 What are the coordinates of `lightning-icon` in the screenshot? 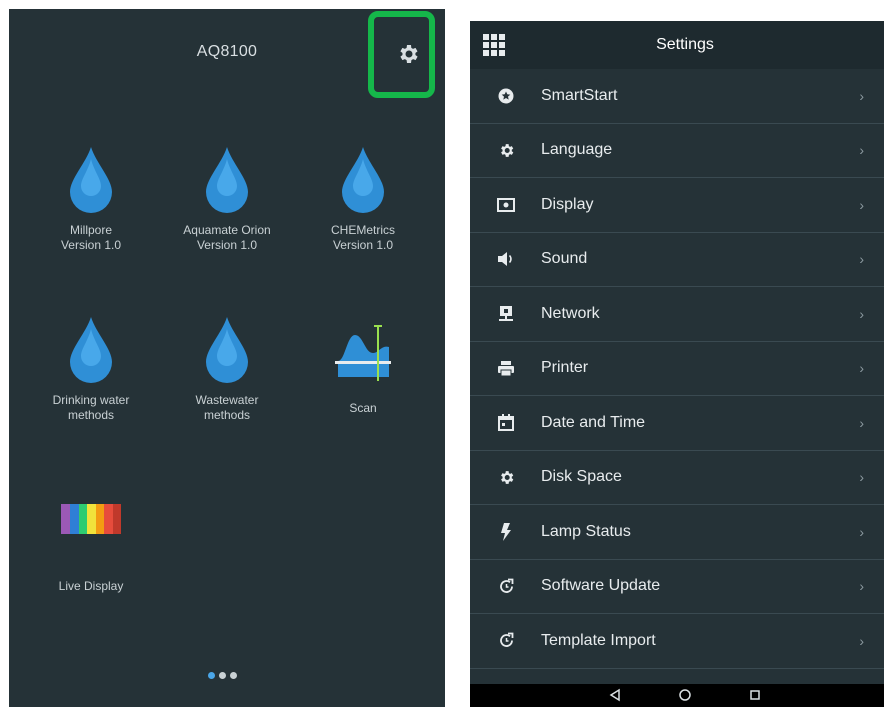 It's located at (506, 531).